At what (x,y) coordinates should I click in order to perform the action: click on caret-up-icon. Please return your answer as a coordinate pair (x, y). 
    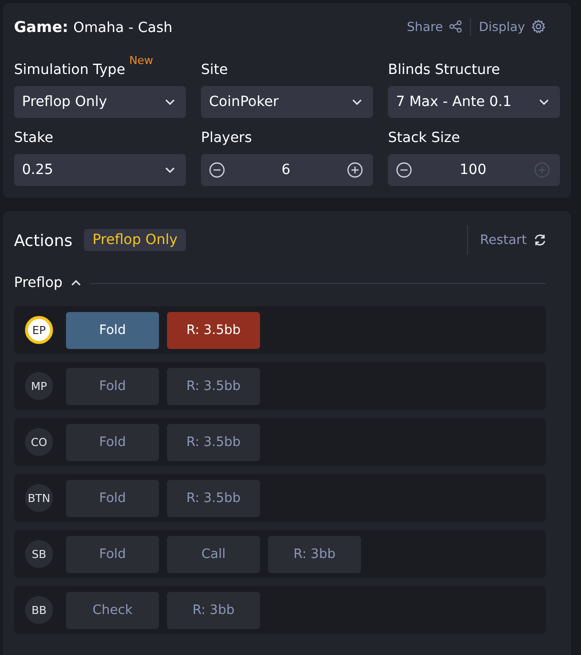
    Looking at the image, I should click on (76, 283).